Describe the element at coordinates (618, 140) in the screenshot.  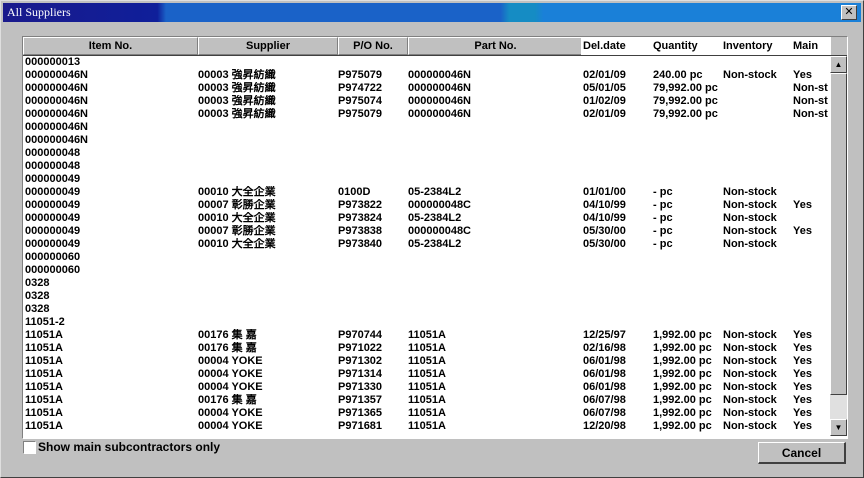
I see `cell-del-date` at that location.